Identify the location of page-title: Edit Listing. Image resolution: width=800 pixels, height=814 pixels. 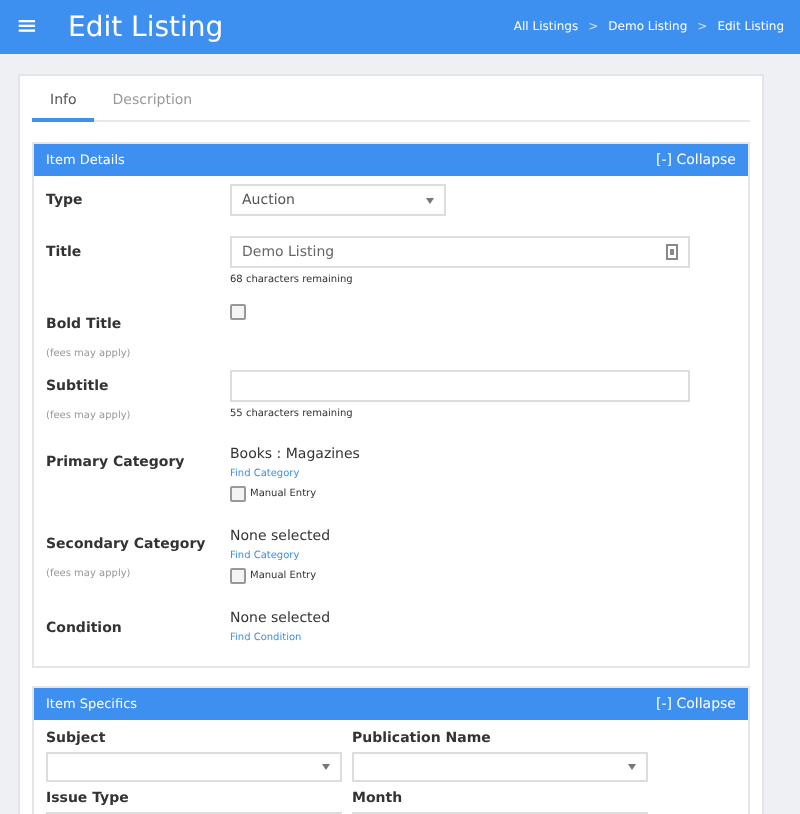
(147, 27).